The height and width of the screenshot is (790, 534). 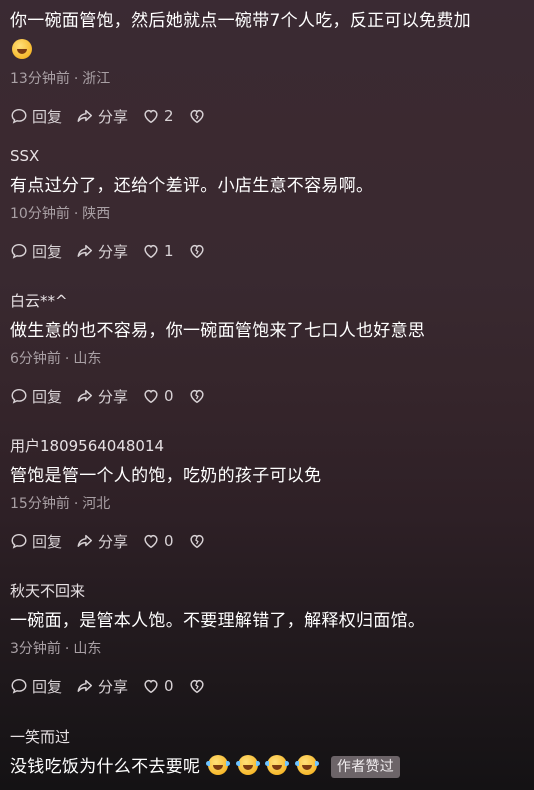 I want to click on like-count: 1, so click(x=169, y=251).